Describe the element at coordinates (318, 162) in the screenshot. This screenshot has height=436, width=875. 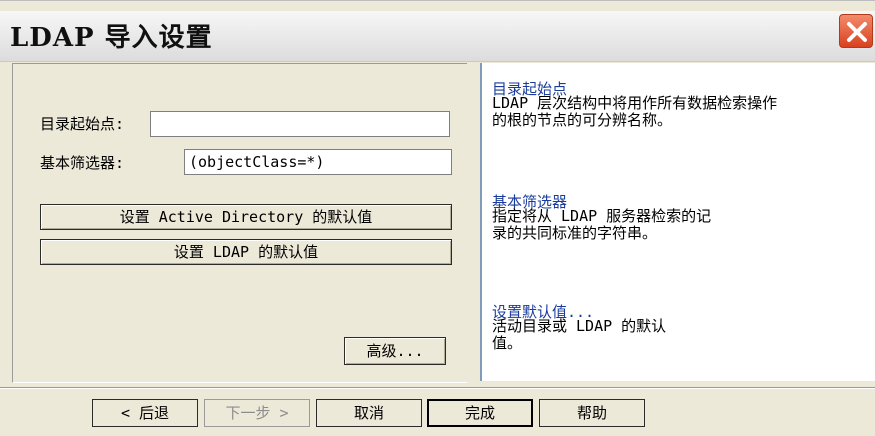
I see `base-filter-input: (objectClass=*)` at that location.